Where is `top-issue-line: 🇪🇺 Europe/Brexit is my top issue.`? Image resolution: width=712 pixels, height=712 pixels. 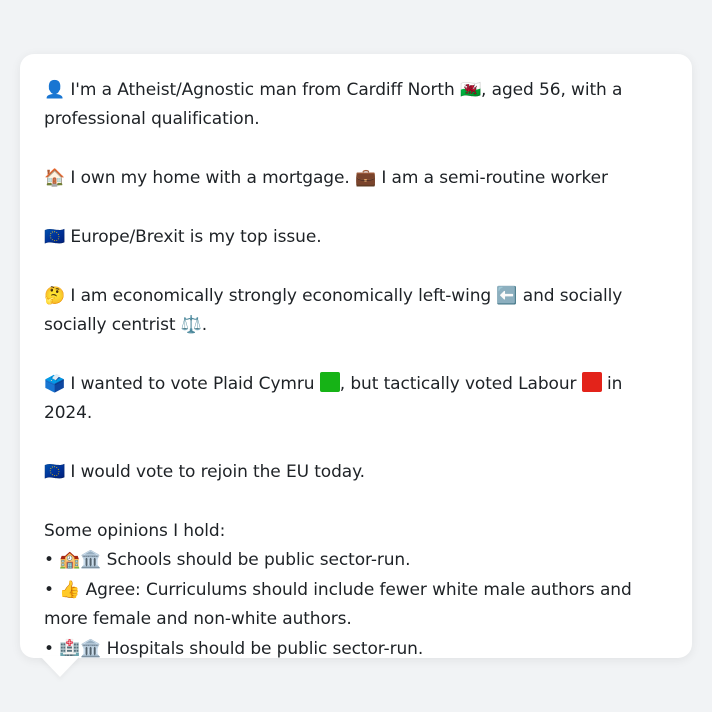
top-issue-line: 🇪🇺 Europe/Brexit is my top issue. is located at coordinates (183, 237).